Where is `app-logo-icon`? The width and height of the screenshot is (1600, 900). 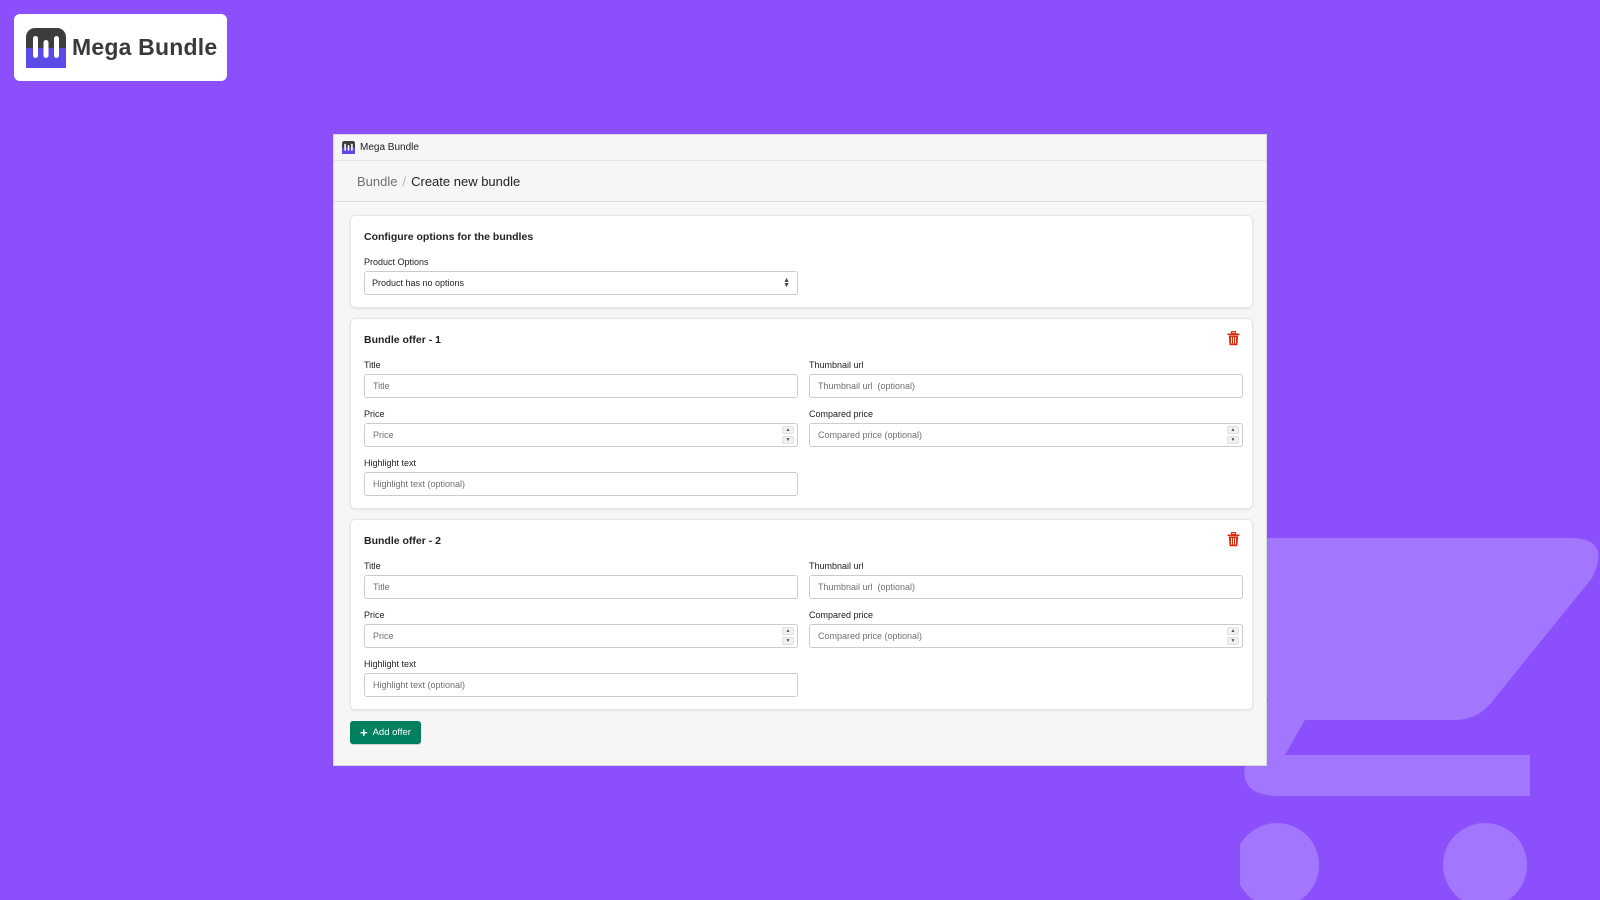
app-logo-icon is located at coordinates (348, 147).